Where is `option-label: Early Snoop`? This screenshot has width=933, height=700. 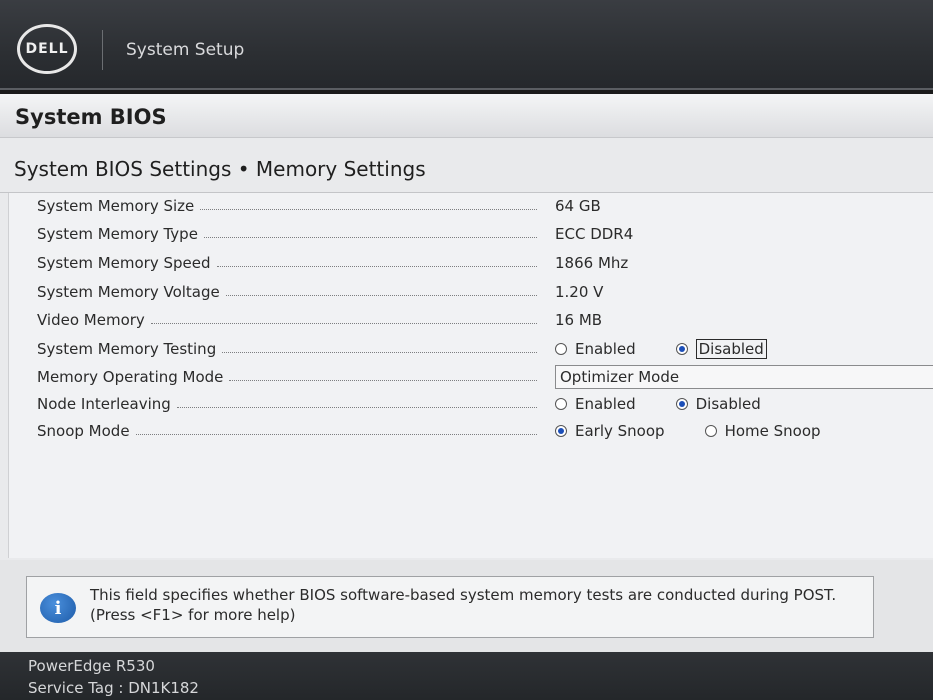
option-label: Early Snoop is located at coordinates (620, 431).